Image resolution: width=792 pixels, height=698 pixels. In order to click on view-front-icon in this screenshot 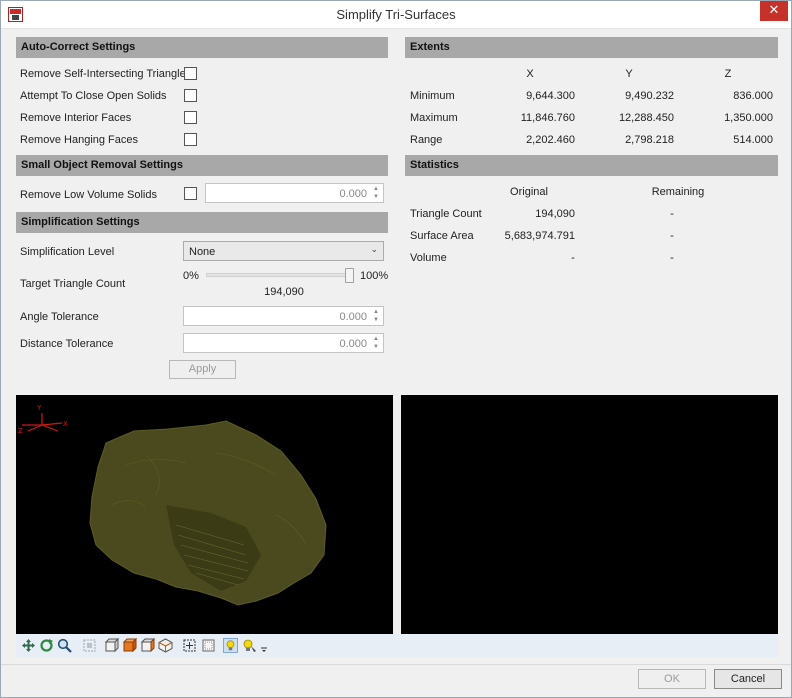, I will do `click(111, 645)`.